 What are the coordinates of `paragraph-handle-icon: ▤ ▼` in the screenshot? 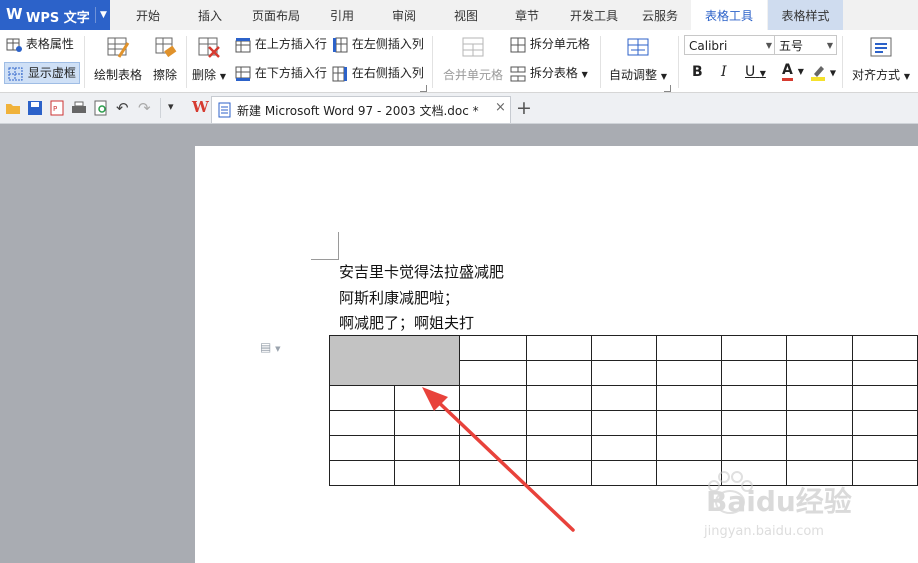 It's located at (270, 347).